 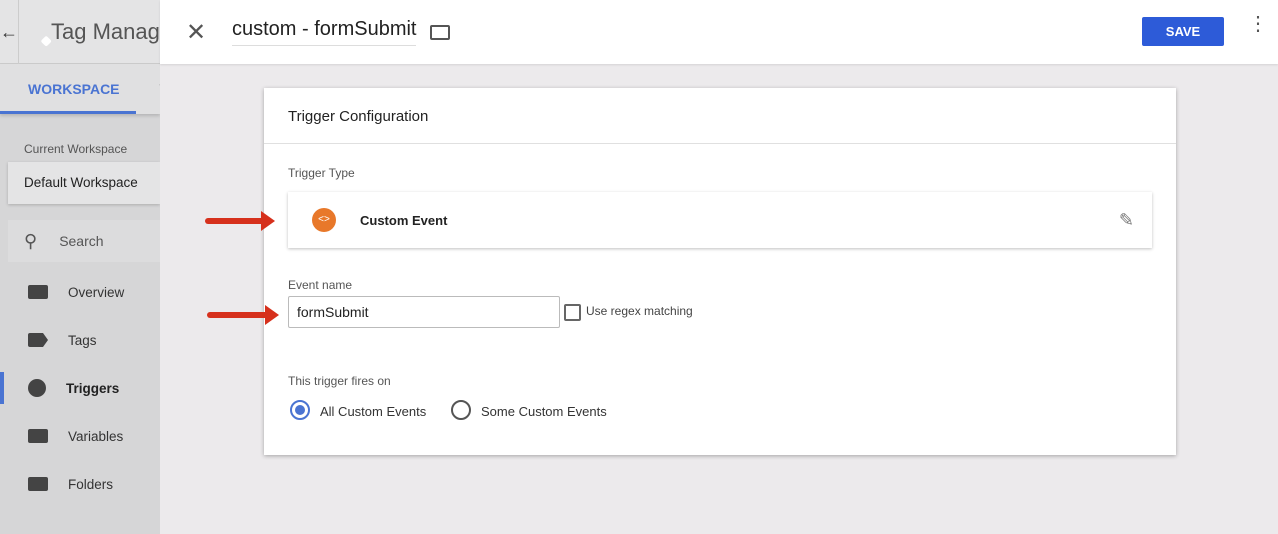 I want to click on tab-workspace: WORKSPACE, so click(x=68, y=89).